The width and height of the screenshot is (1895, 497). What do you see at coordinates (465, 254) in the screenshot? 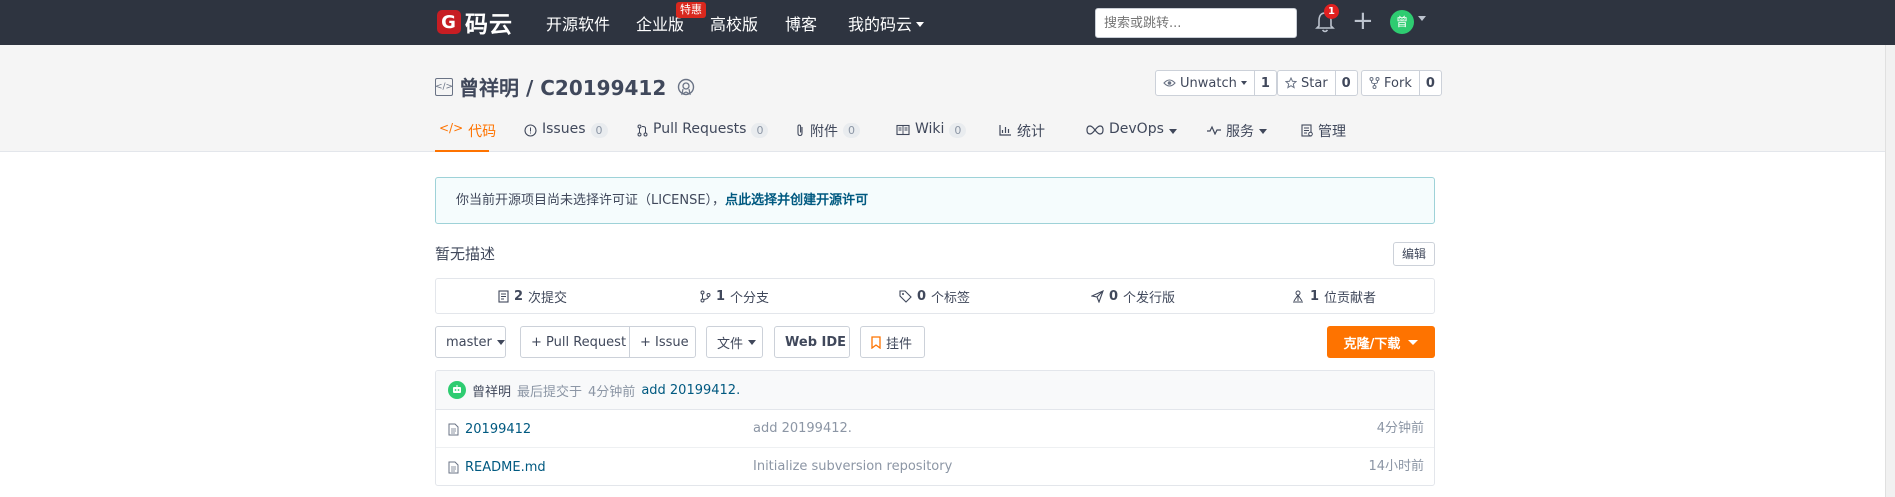
I see `repo-description: 暂无描述` at bounding box center [465, 254].